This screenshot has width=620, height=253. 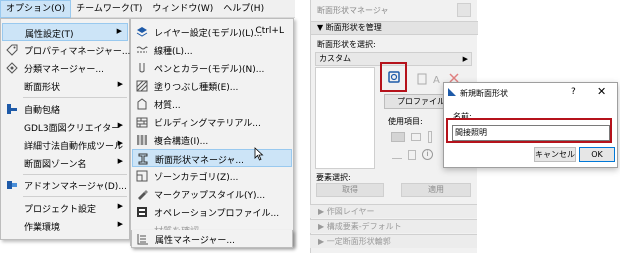 What do you see at coordinates (601, 91) in the screenshot?
I see `close-icon: ✕` at bounding box center [601, 91].